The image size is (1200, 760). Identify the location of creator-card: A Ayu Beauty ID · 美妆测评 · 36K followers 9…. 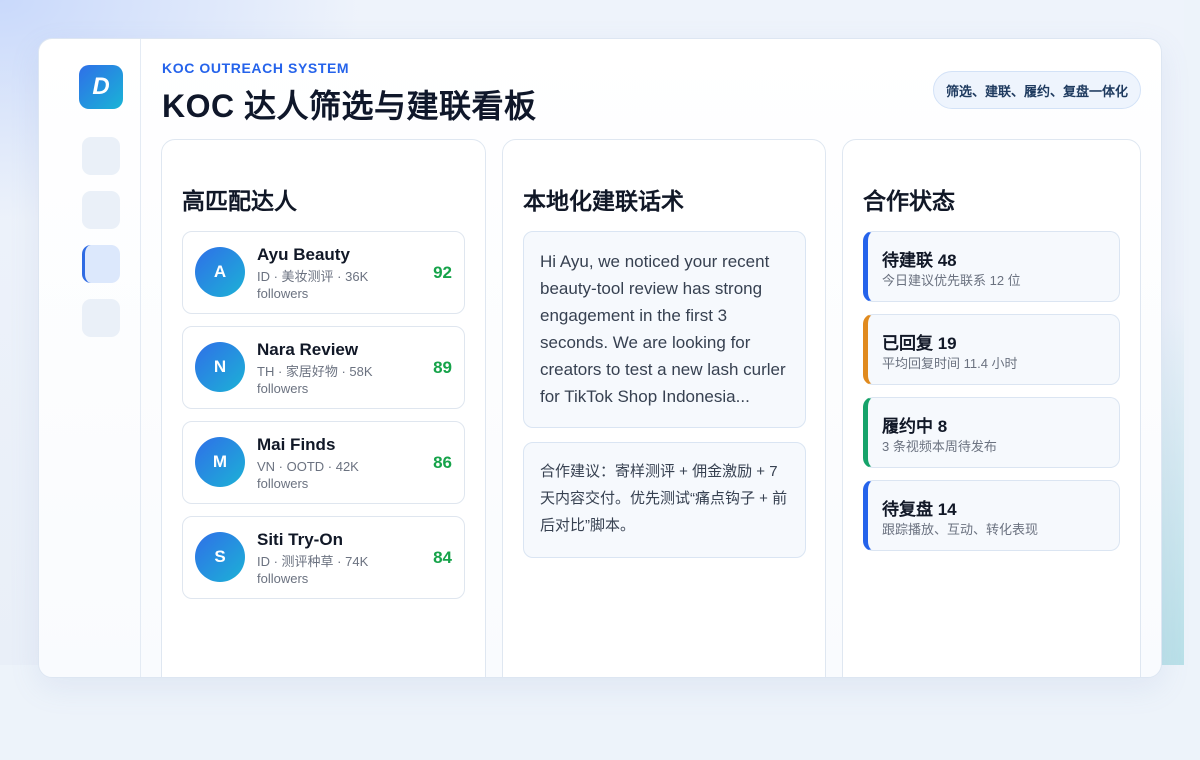
(323, 272).